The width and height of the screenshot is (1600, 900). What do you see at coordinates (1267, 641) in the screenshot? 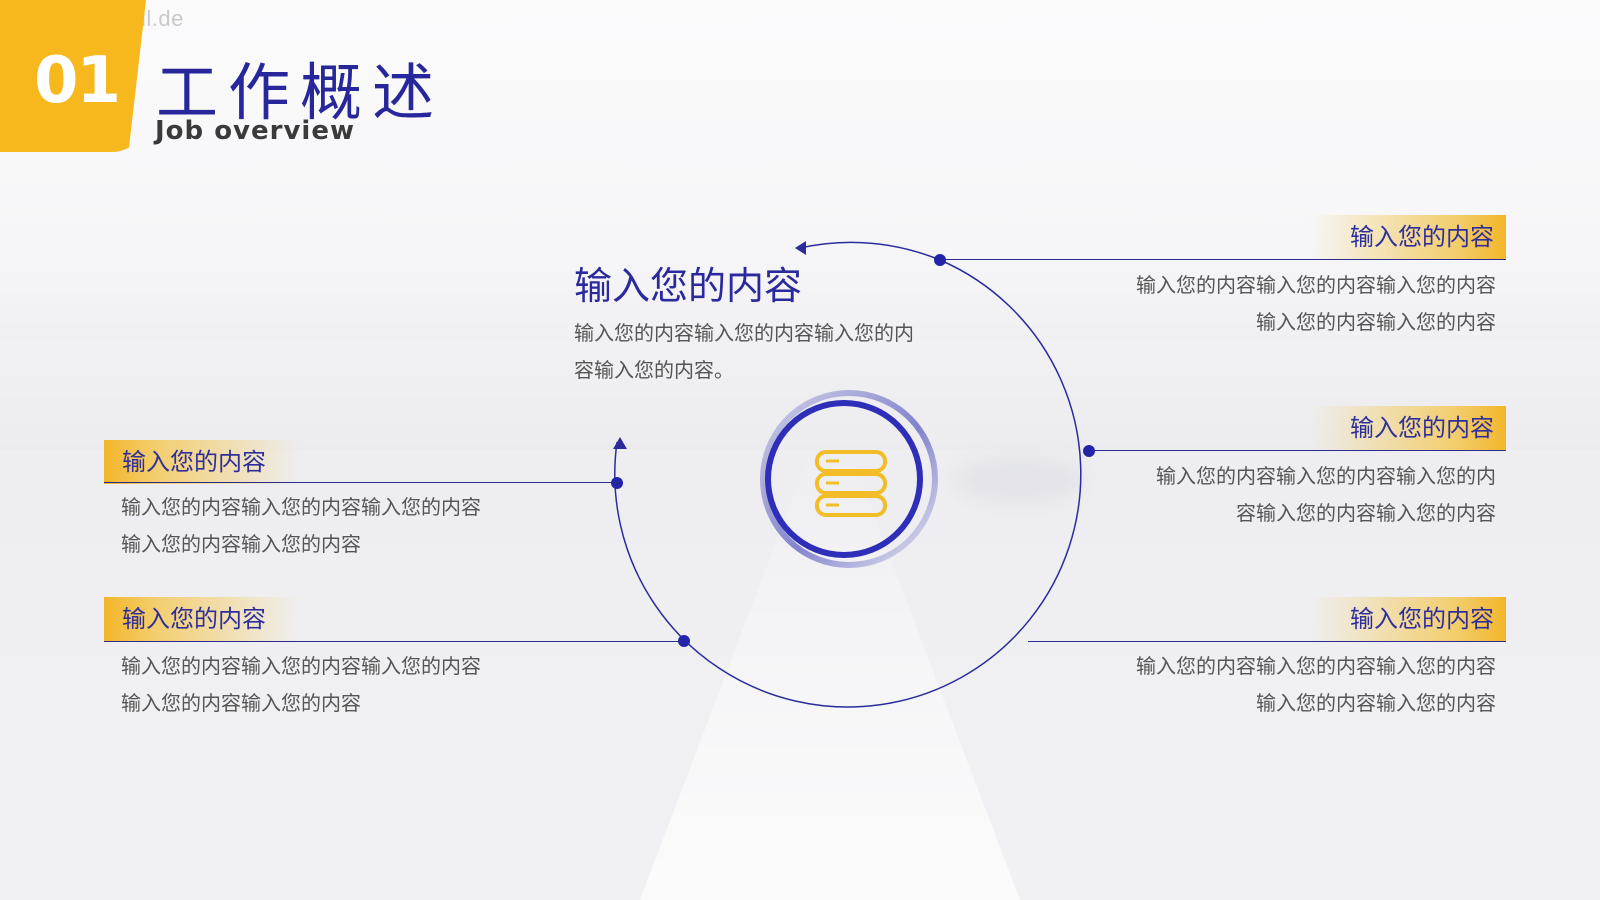
I see `rule-right3` at bounding box center [1267, 641].